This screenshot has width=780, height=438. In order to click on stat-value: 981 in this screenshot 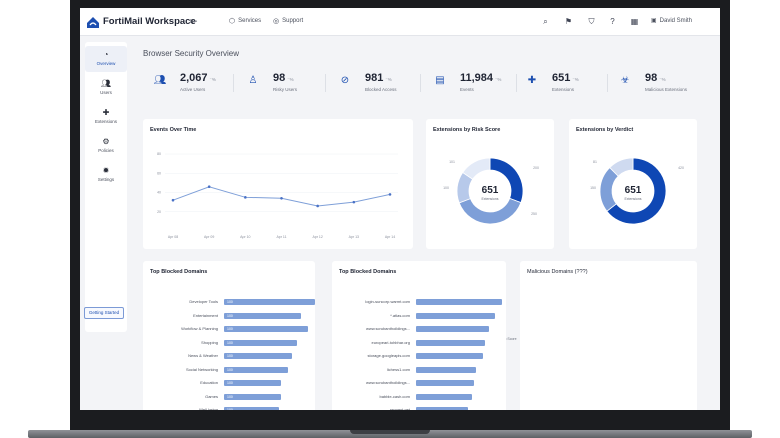, I will do `click(374, 78)`.